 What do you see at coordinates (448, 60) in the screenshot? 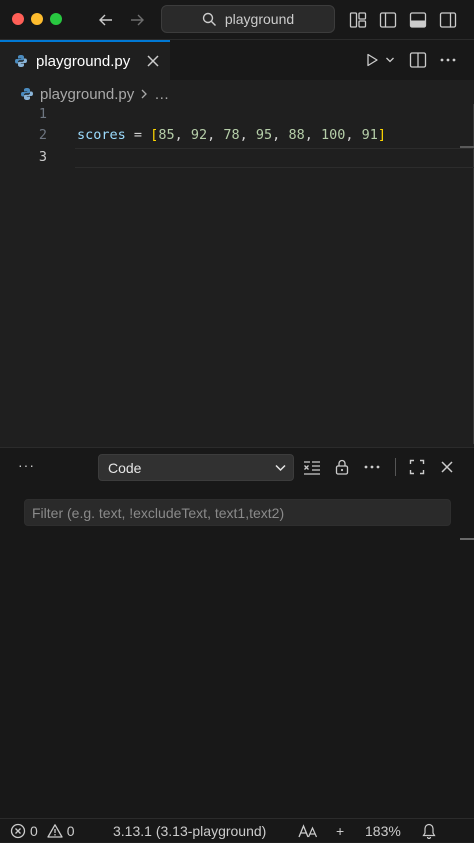
I see `more-actions-icon` at bounding box center [448, 60].